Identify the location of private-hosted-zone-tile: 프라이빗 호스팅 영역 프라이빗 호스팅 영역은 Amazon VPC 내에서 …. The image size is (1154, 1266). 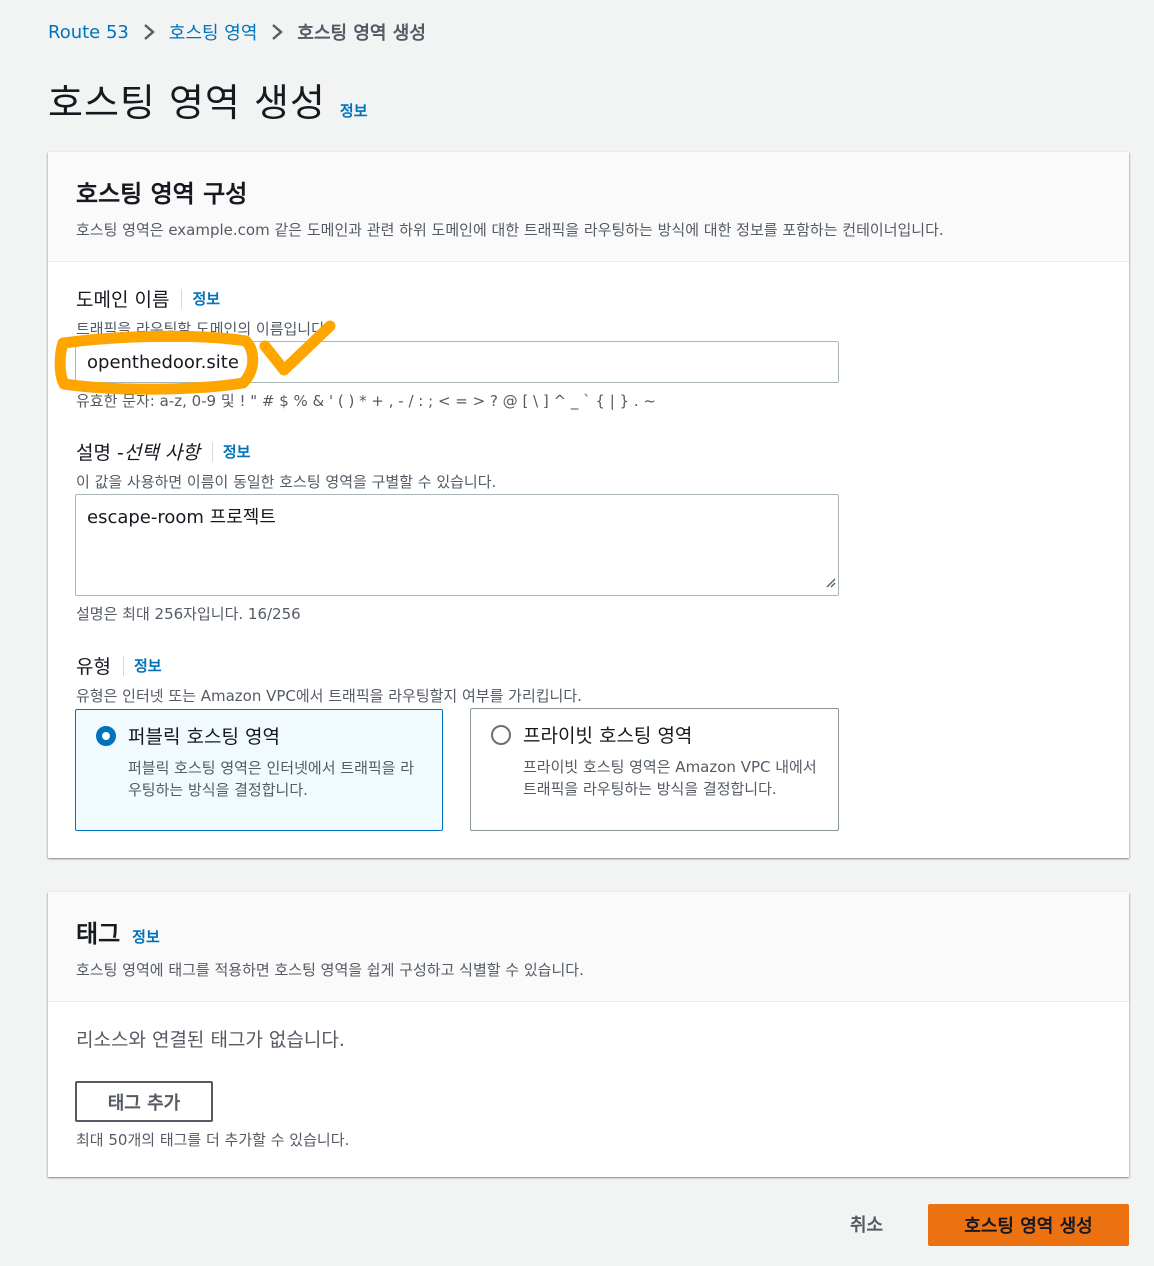
(654, 769).